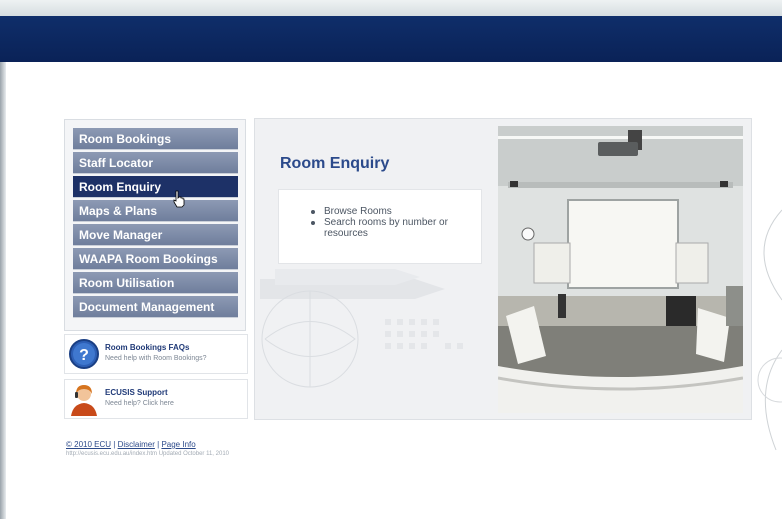 Image resolution: width=782 pixels, height=519 pixels. I want to click on hand-cursor-icon, so click(179, 199).